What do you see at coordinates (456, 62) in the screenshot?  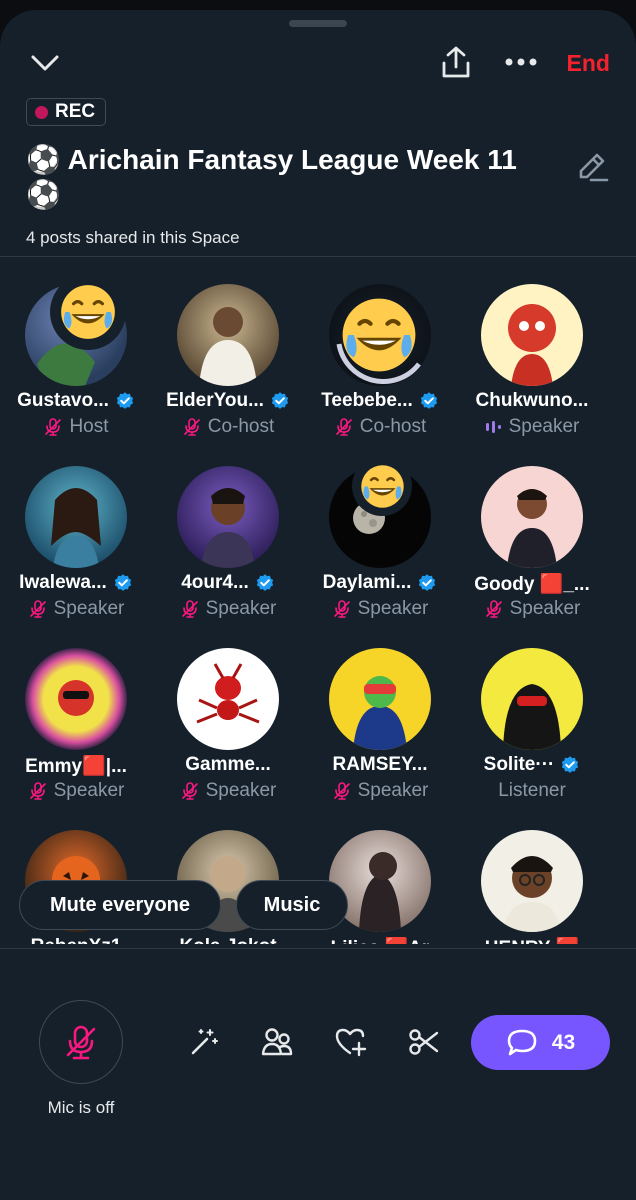 I see `share-icon` at bounding box center [456, 62].